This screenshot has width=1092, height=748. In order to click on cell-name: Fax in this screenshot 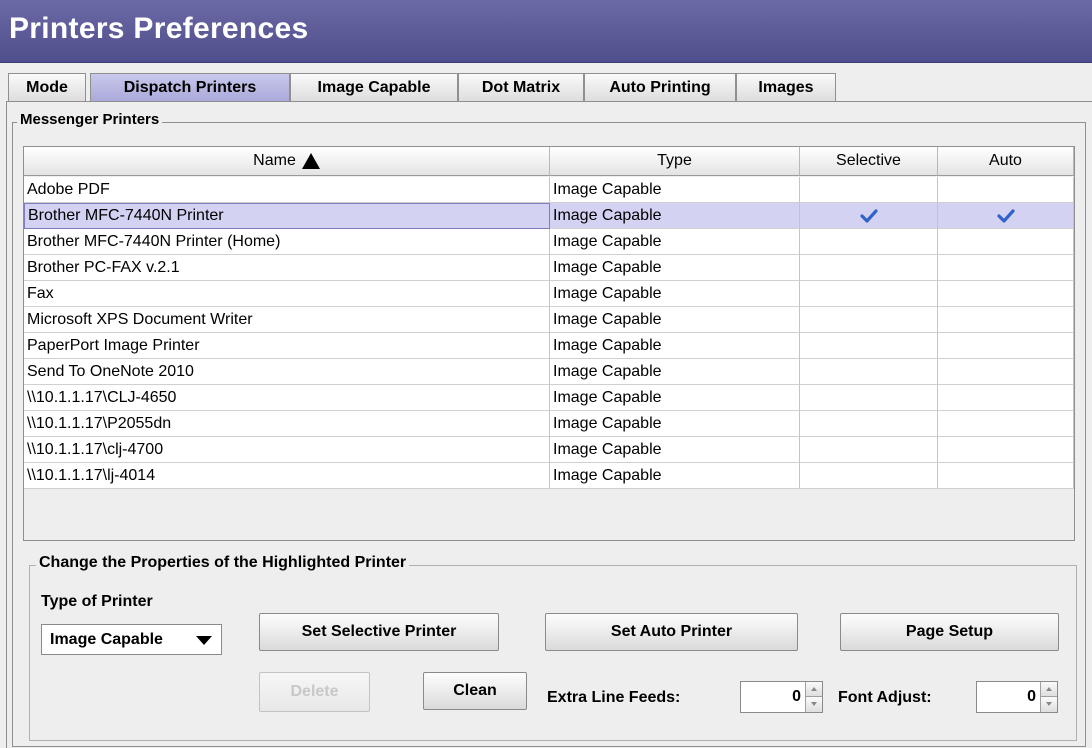, I will do `click(287, 294)`.